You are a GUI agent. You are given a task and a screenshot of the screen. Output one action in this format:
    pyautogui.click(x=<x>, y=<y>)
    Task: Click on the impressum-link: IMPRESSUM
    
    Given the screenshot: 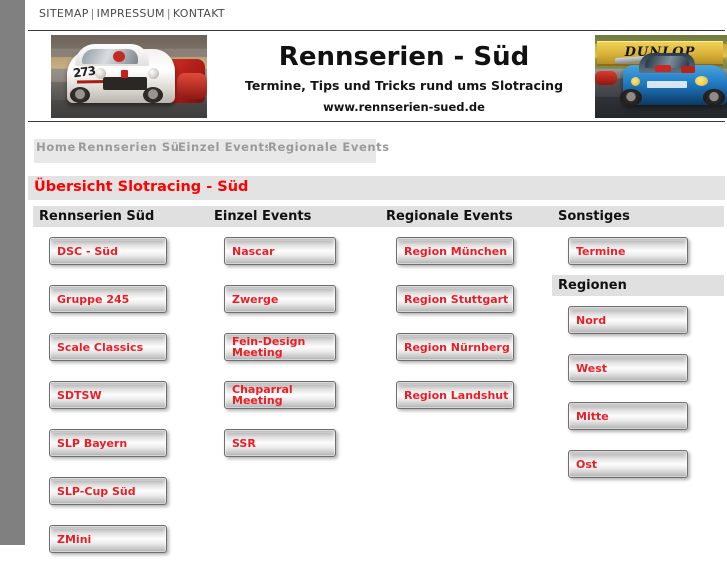 What is the action you would take?
    pyautogui.click(x=131, y=13)
    